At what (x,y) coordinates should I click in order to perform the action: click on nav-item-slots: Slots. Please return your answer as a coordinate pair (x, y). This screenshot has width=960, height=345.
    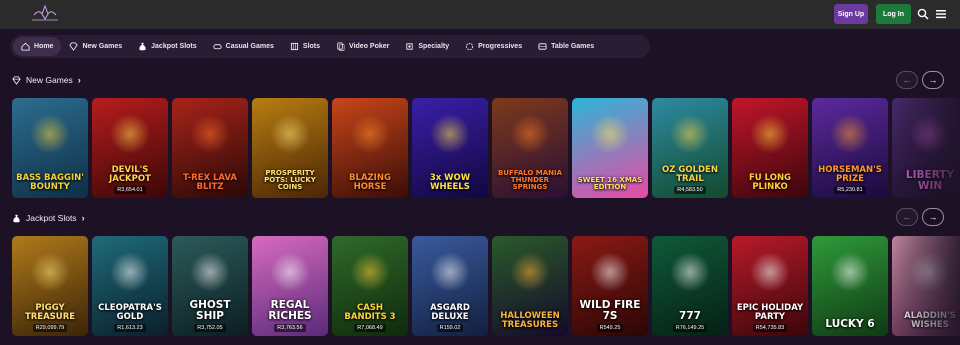
    Looking at the image, I should click on (305, 46).